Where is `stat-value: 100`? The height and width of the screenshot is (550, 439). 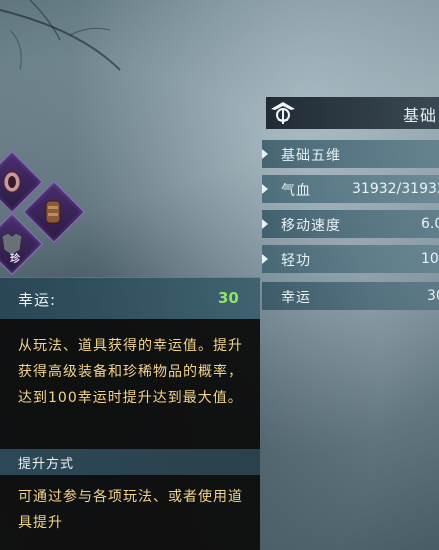
stat-value: 100 is located at coordinates (430, 259).